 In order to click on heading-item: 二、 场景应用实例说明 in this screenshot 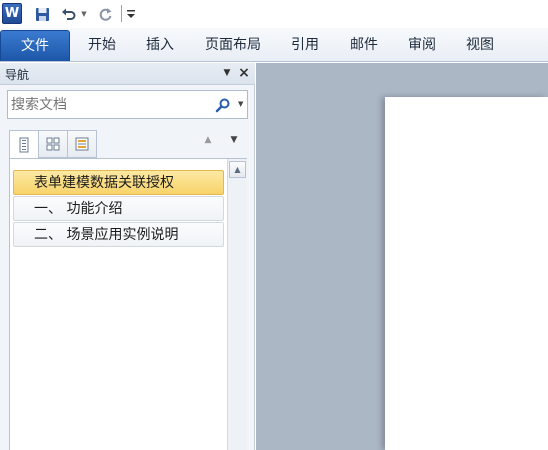, I will do `click(118, 234)`.